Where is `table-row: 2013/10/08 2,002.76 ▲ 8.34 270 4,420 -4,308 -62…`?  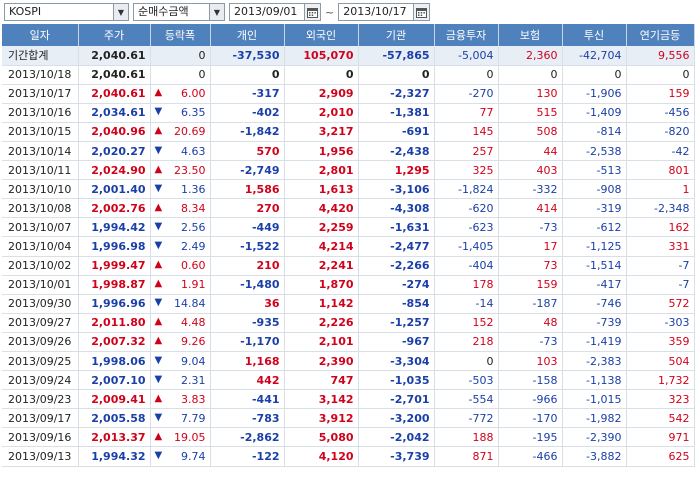
table-row: 2013/10/08 2,002.76 ▲ 8.34 270 4,420 -4,308 -62… is located at coordinates (348, 208).